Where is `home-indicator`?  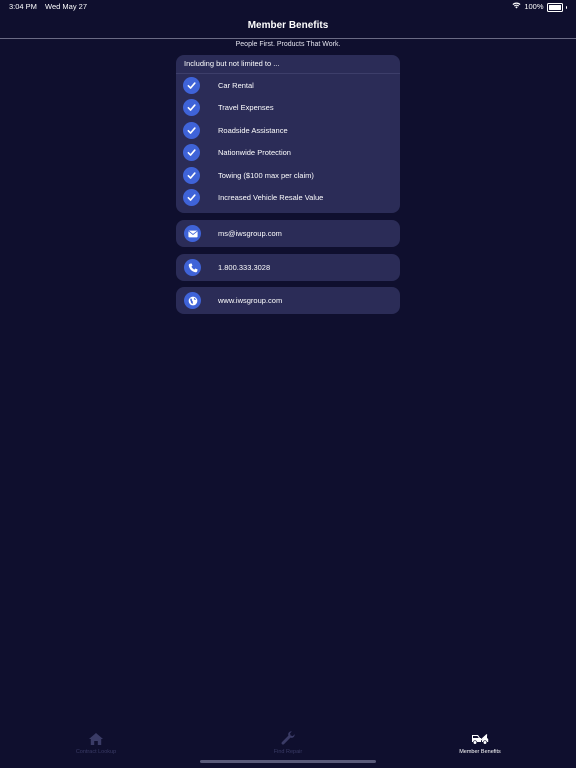 home-indicator is located at coordinates (288, 761).